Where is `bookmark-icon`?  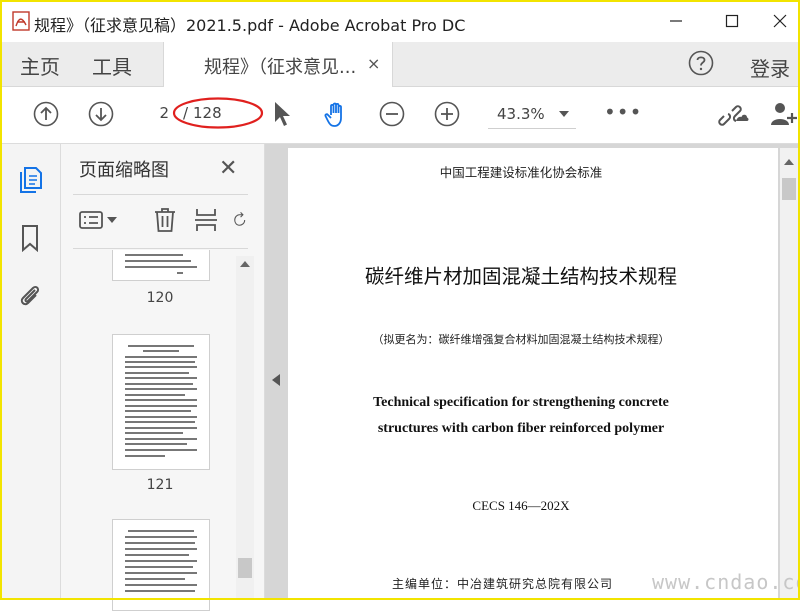 bookmark-icon is located at coordinates (30, 238).